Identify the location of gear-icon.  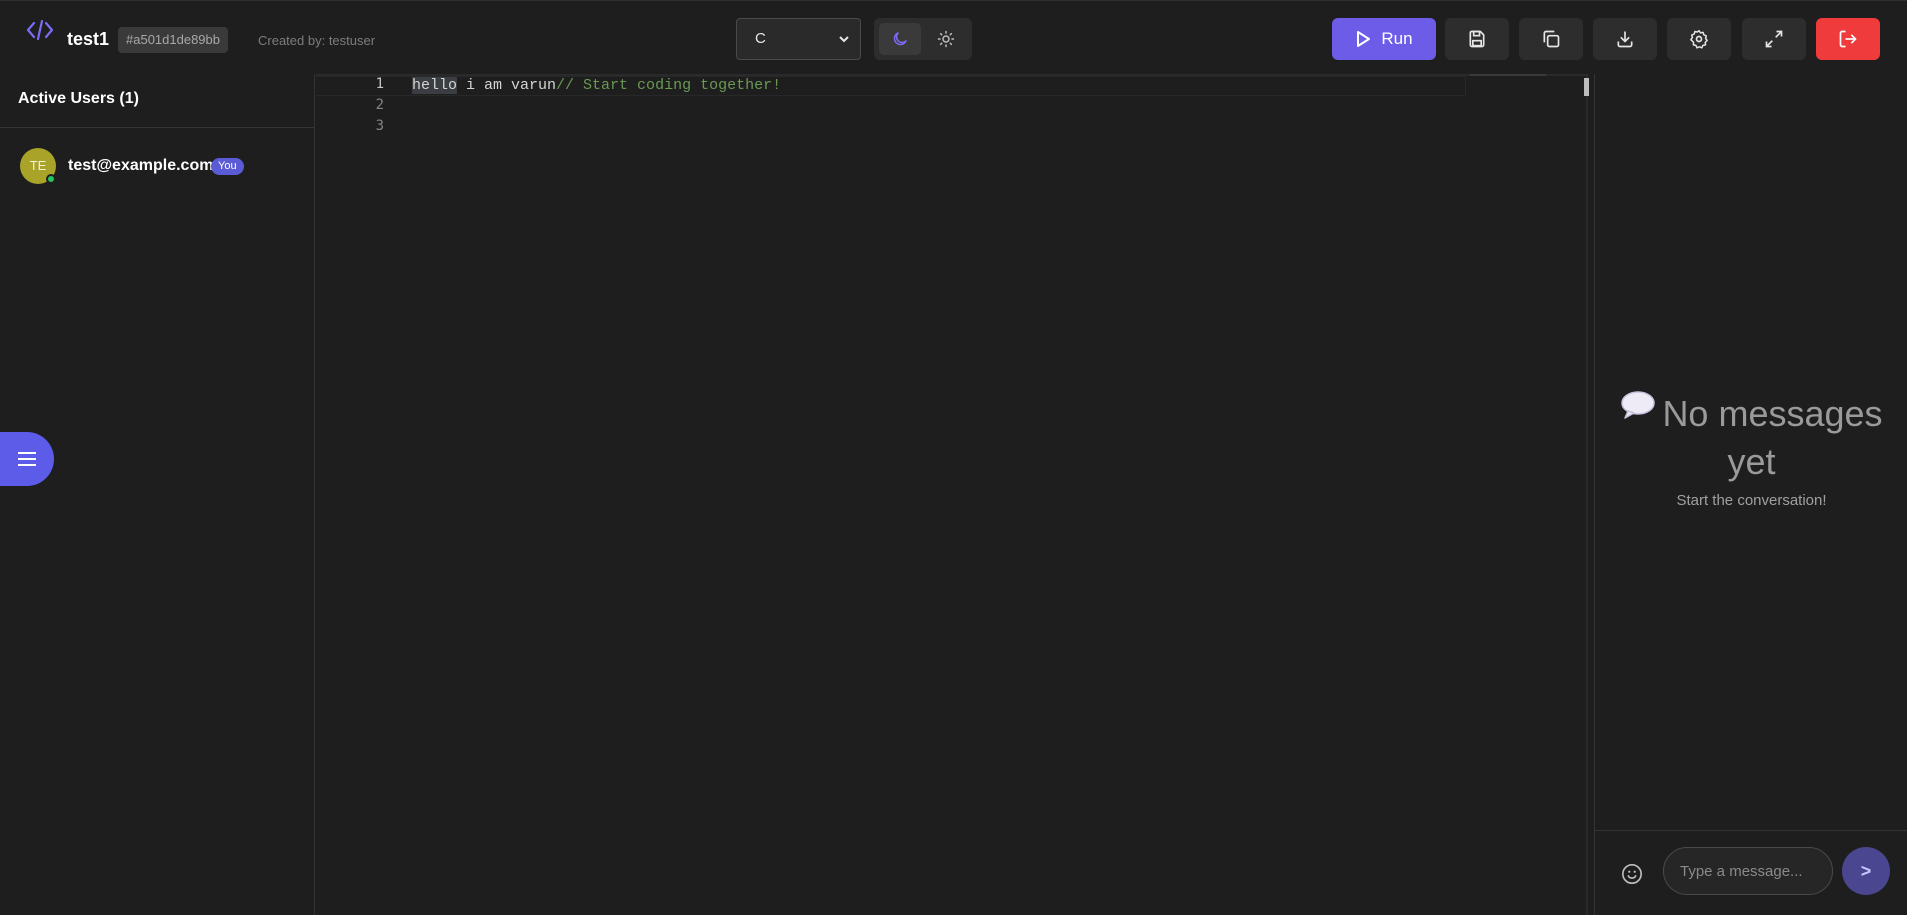
(1699, 39).